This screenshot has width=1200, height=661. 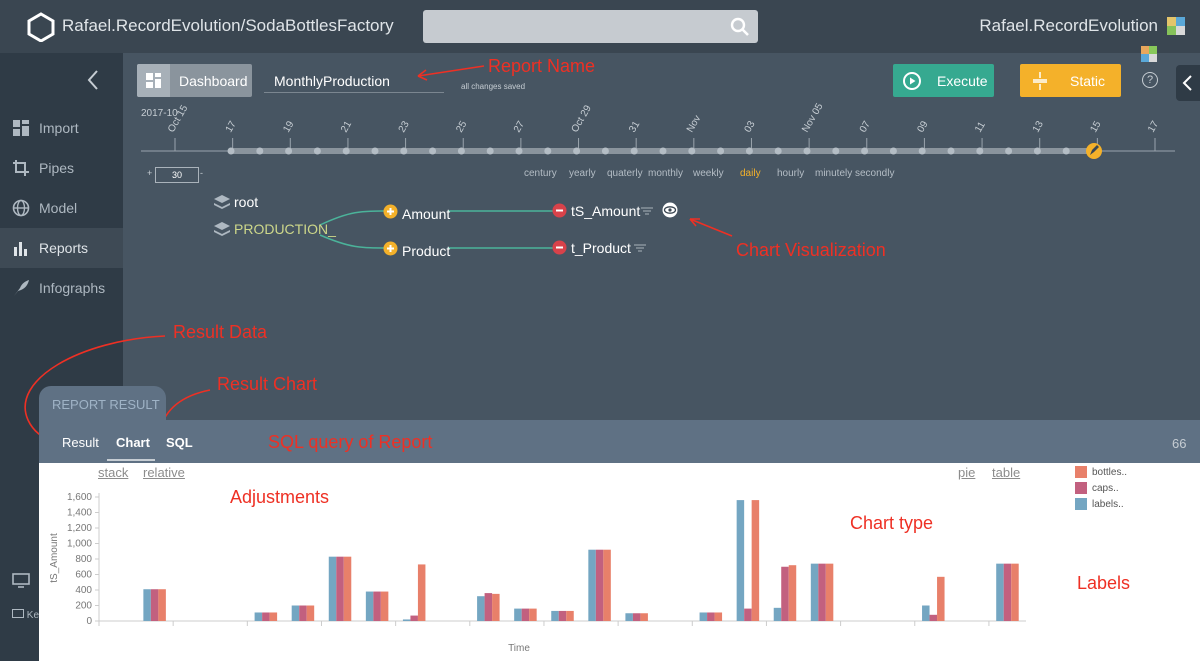 What do you see at coordinates (267, 384) in the screenshot?
I see `annotation-result-chart: Result Chart` at bounding box center [267, 384].